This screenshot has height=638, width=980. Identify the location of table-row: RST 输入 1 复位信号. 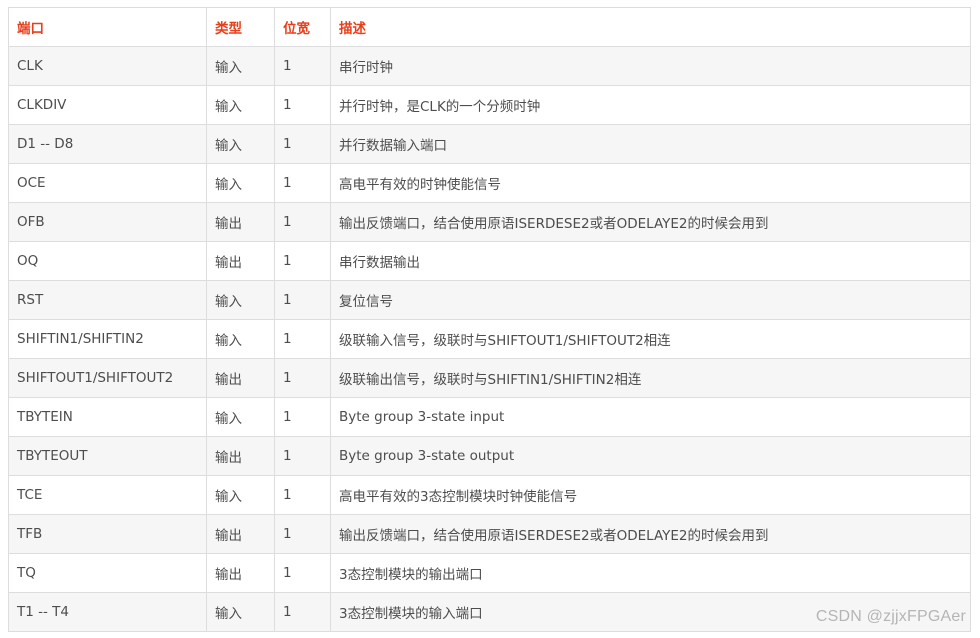
(489, 300).